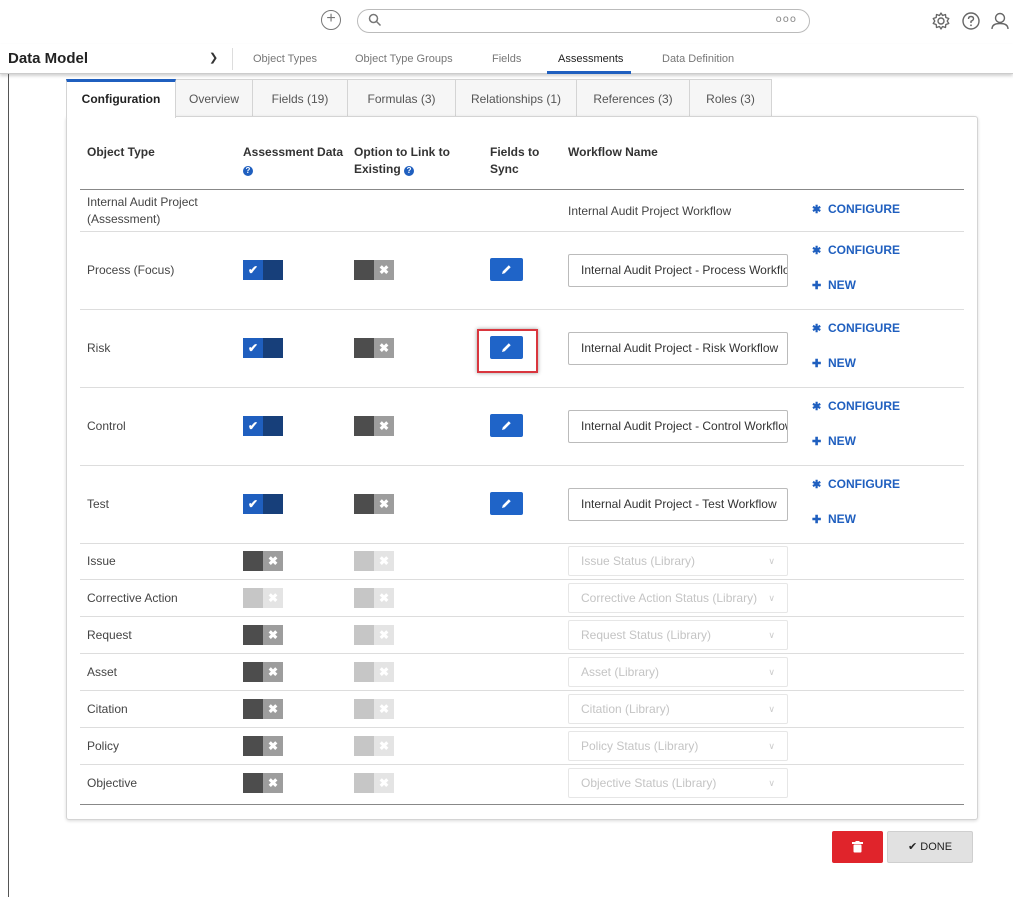 This screenshot has height=897, width=1013. I want to click on done-button: ✔ DONE, so click(930, 847).